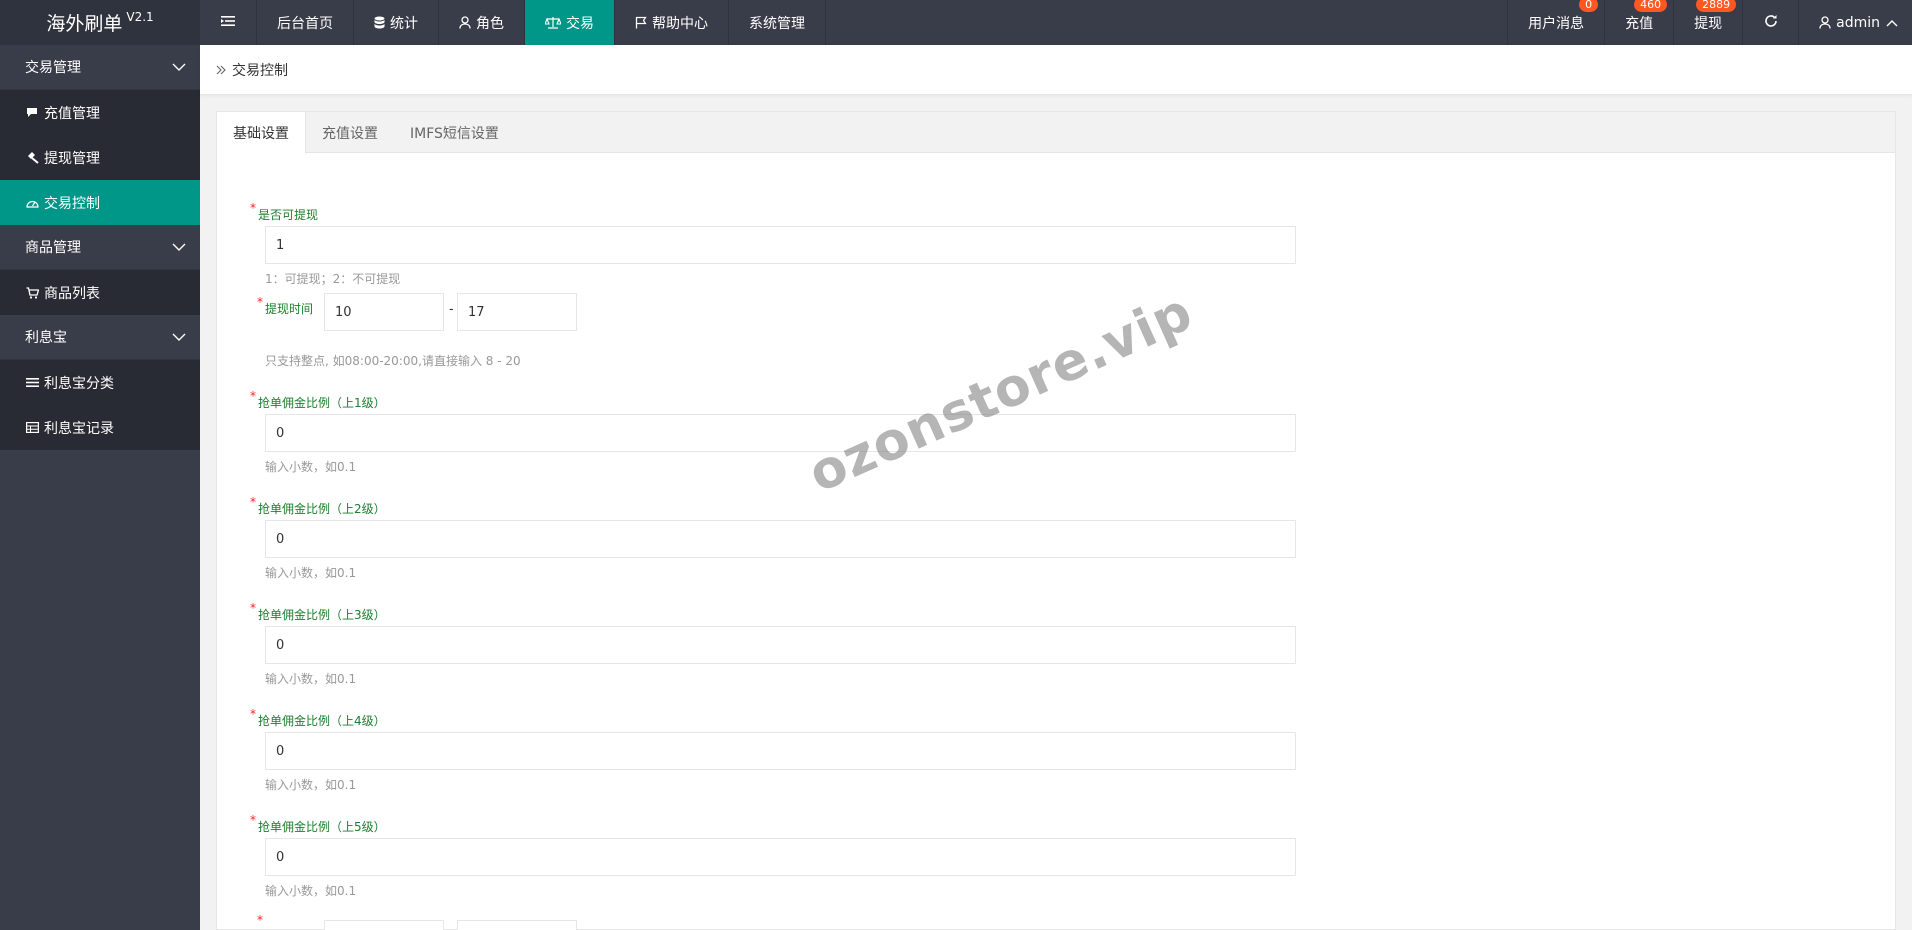 The height and width of the screenshot is (930, 1912). I want to click on nav-item-role: 角色, so click(482, 22).